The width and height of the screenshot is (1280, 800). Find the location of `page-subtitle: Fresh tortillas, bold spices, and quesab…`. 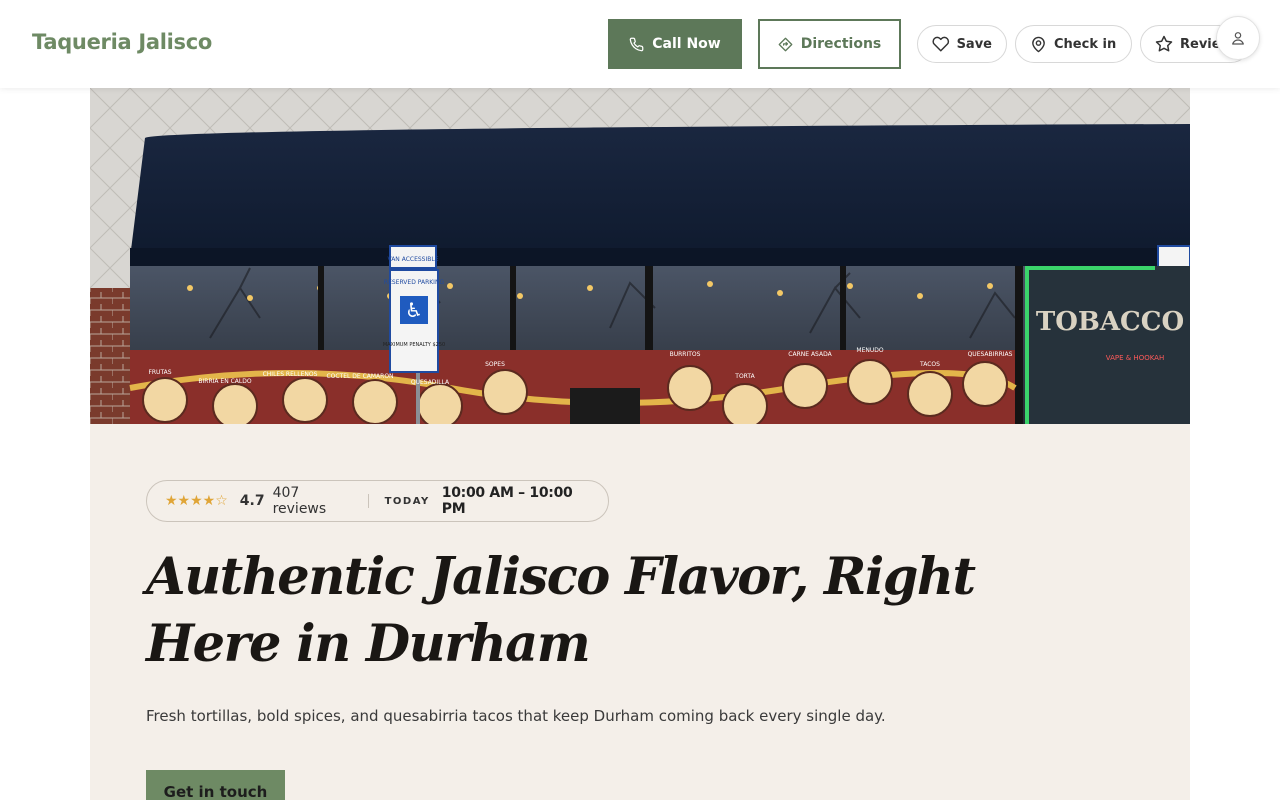

page-subtitle: Fresh tortillas, bold spices, and quesab… is located at coordinates (516, 716).